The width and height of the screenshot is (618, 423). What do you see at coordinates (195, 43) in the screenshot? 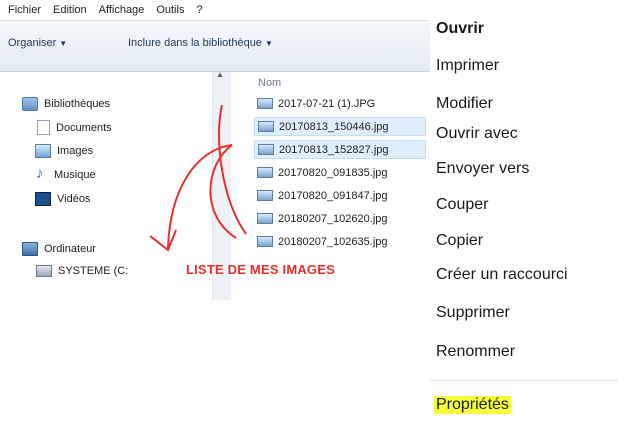
I see `include-label: Inclure dans la bibliothèque` at bounding box center [195, 43].